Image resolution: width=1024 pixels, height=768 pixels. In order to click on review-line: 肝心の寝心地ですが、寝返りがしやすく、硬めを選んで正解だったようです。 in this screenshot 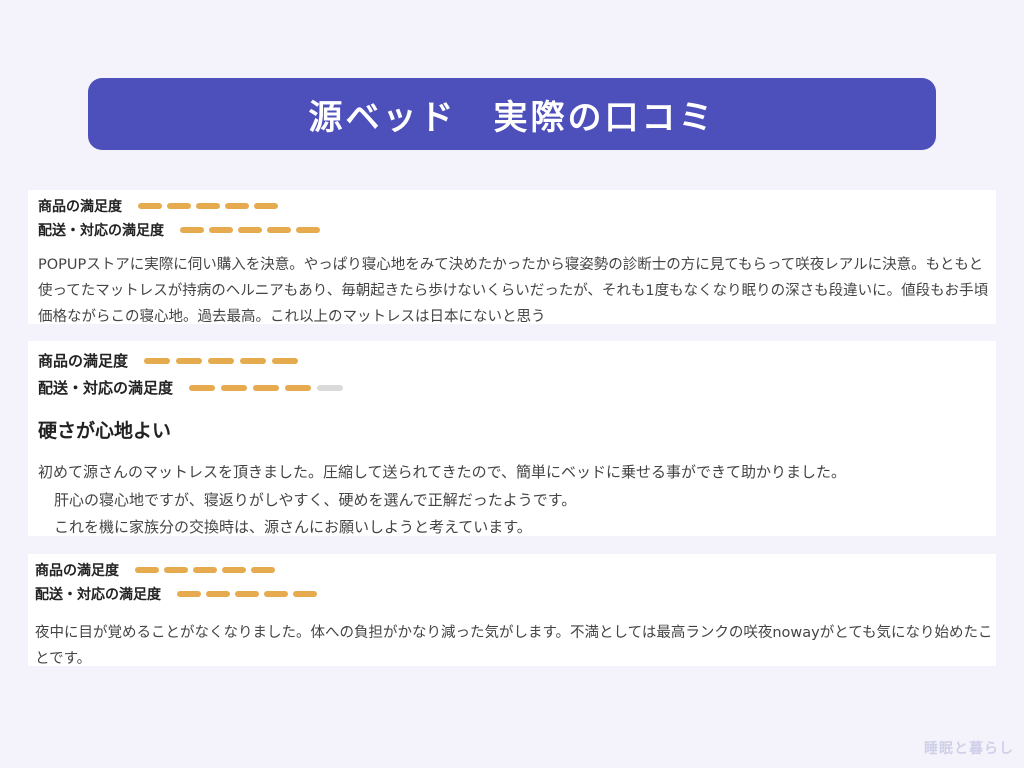, I will do `click(315, 499)`.